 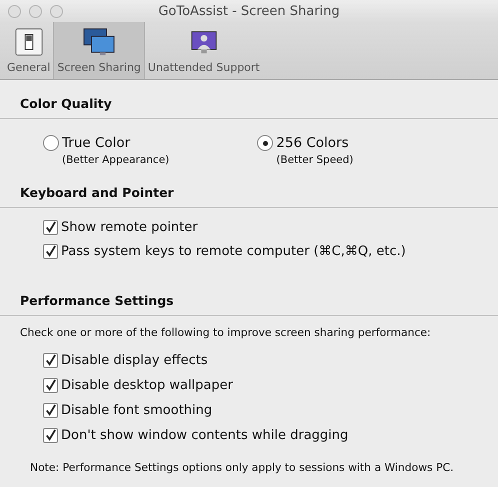 I want to click on checkbox-label: Disable desktop wallpaper, so click(x=147, y=385).